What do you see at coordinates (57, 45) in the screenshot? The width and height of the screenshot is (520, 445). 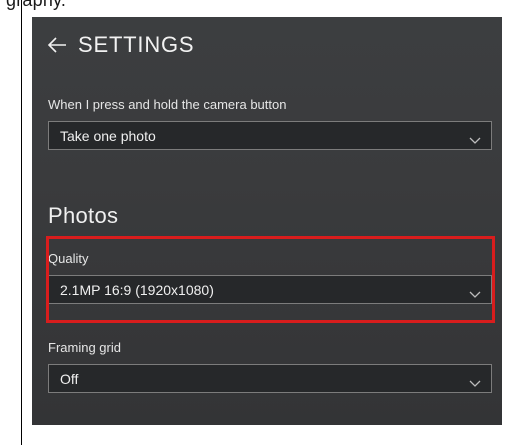 I see `back-arrow-icon` at bounding box center [57, 45].